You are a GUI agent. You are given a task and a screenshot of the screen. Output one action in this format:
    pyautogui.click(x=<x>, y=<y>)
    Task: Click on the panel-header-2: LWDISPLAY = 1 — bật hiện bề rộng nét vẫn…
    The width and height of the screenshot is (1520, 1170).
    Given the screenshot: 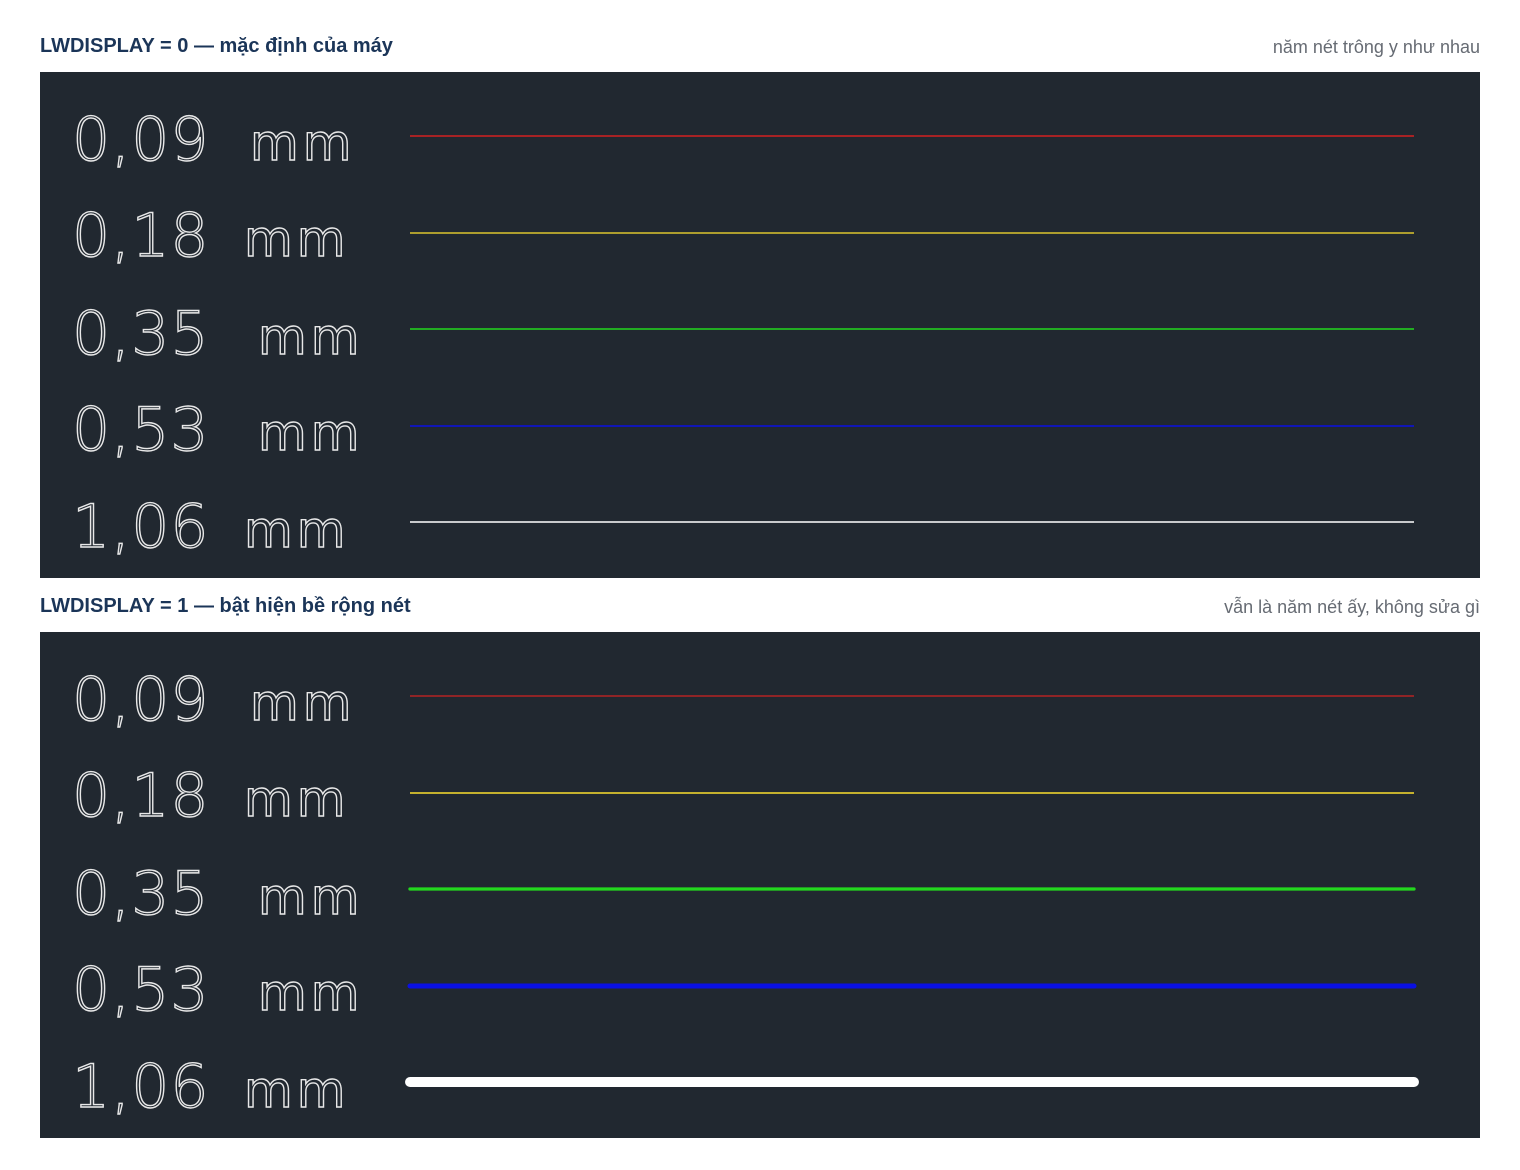 What is the action you would take?
    pyautogui.click(x=760, y=610)
    